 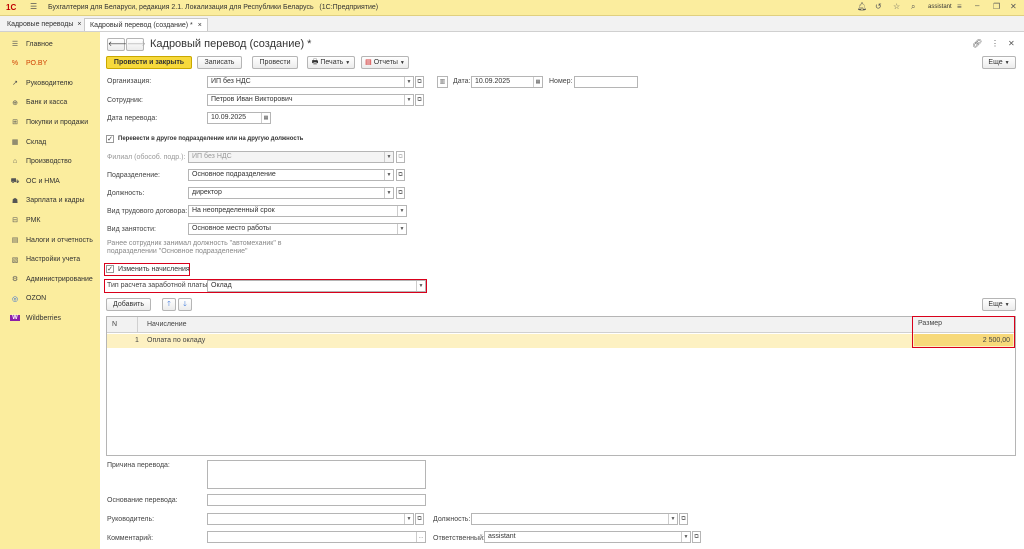 What do you see at coordinates (128, 304) in the screenshot?
I see `add-accrual-button: Добавить` at bounding box center [128, 304].